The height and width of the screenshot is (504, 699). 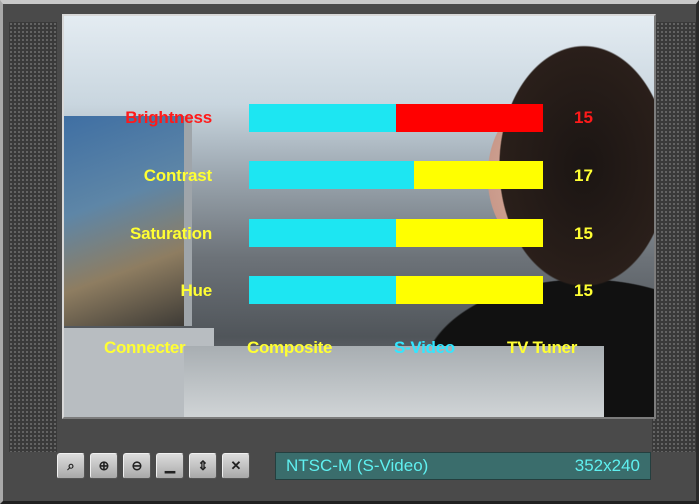 I want to click on magnifier-icon: ⌕, so click(x=71, y=465).